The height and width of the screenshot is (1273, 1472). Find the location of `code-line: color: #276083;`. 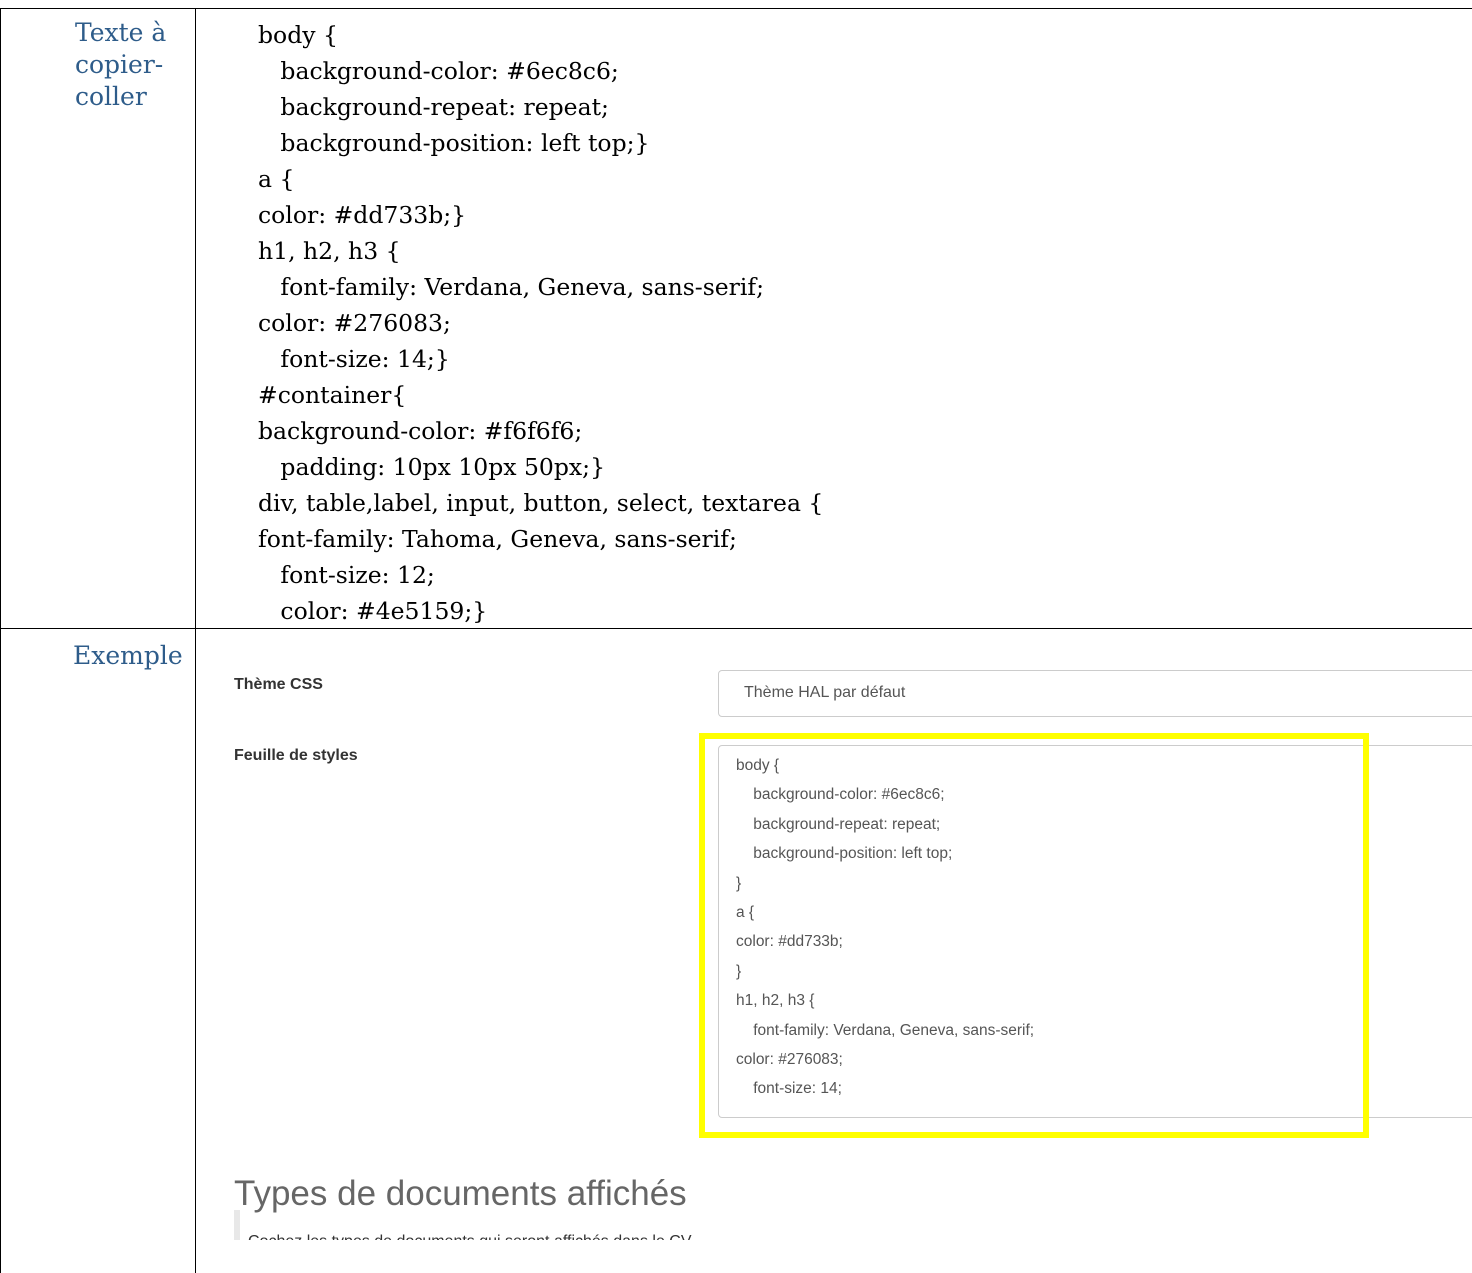

code-line: color: #276083; is located at coordinates (354, 323).